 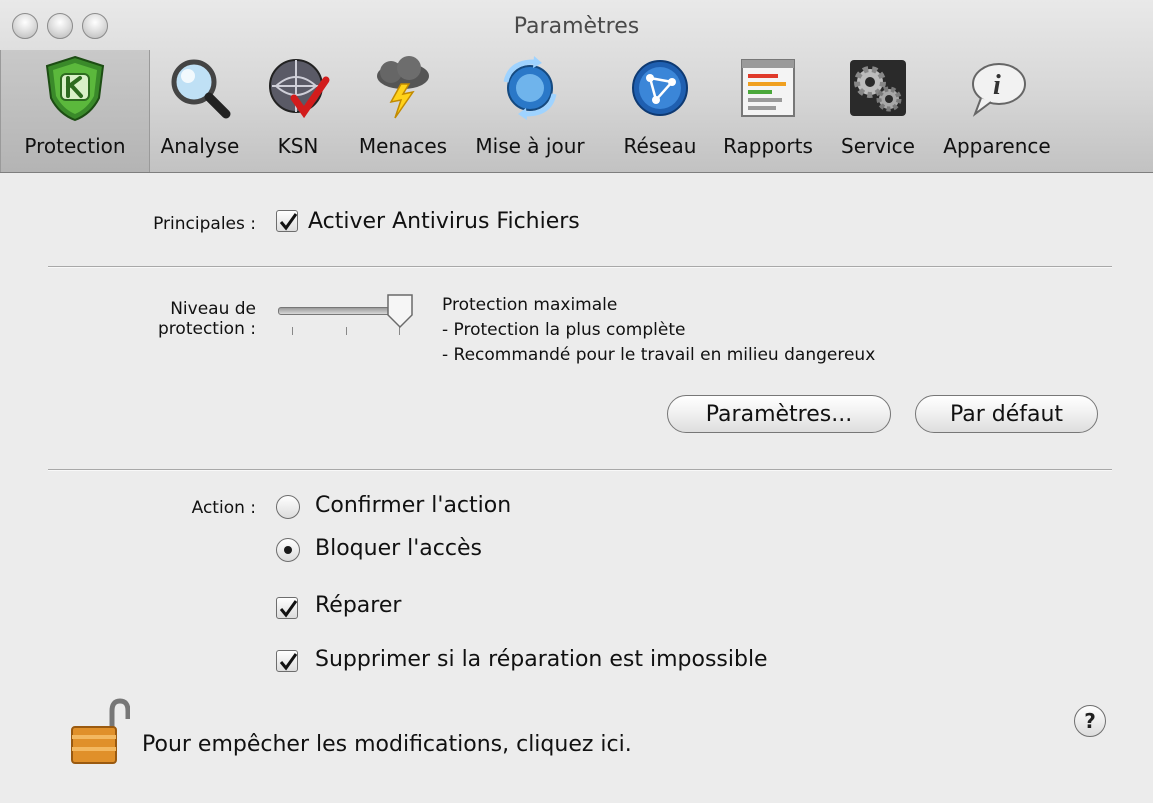 I want to click on window-title: Paramètres, so click(x=576, y=26).